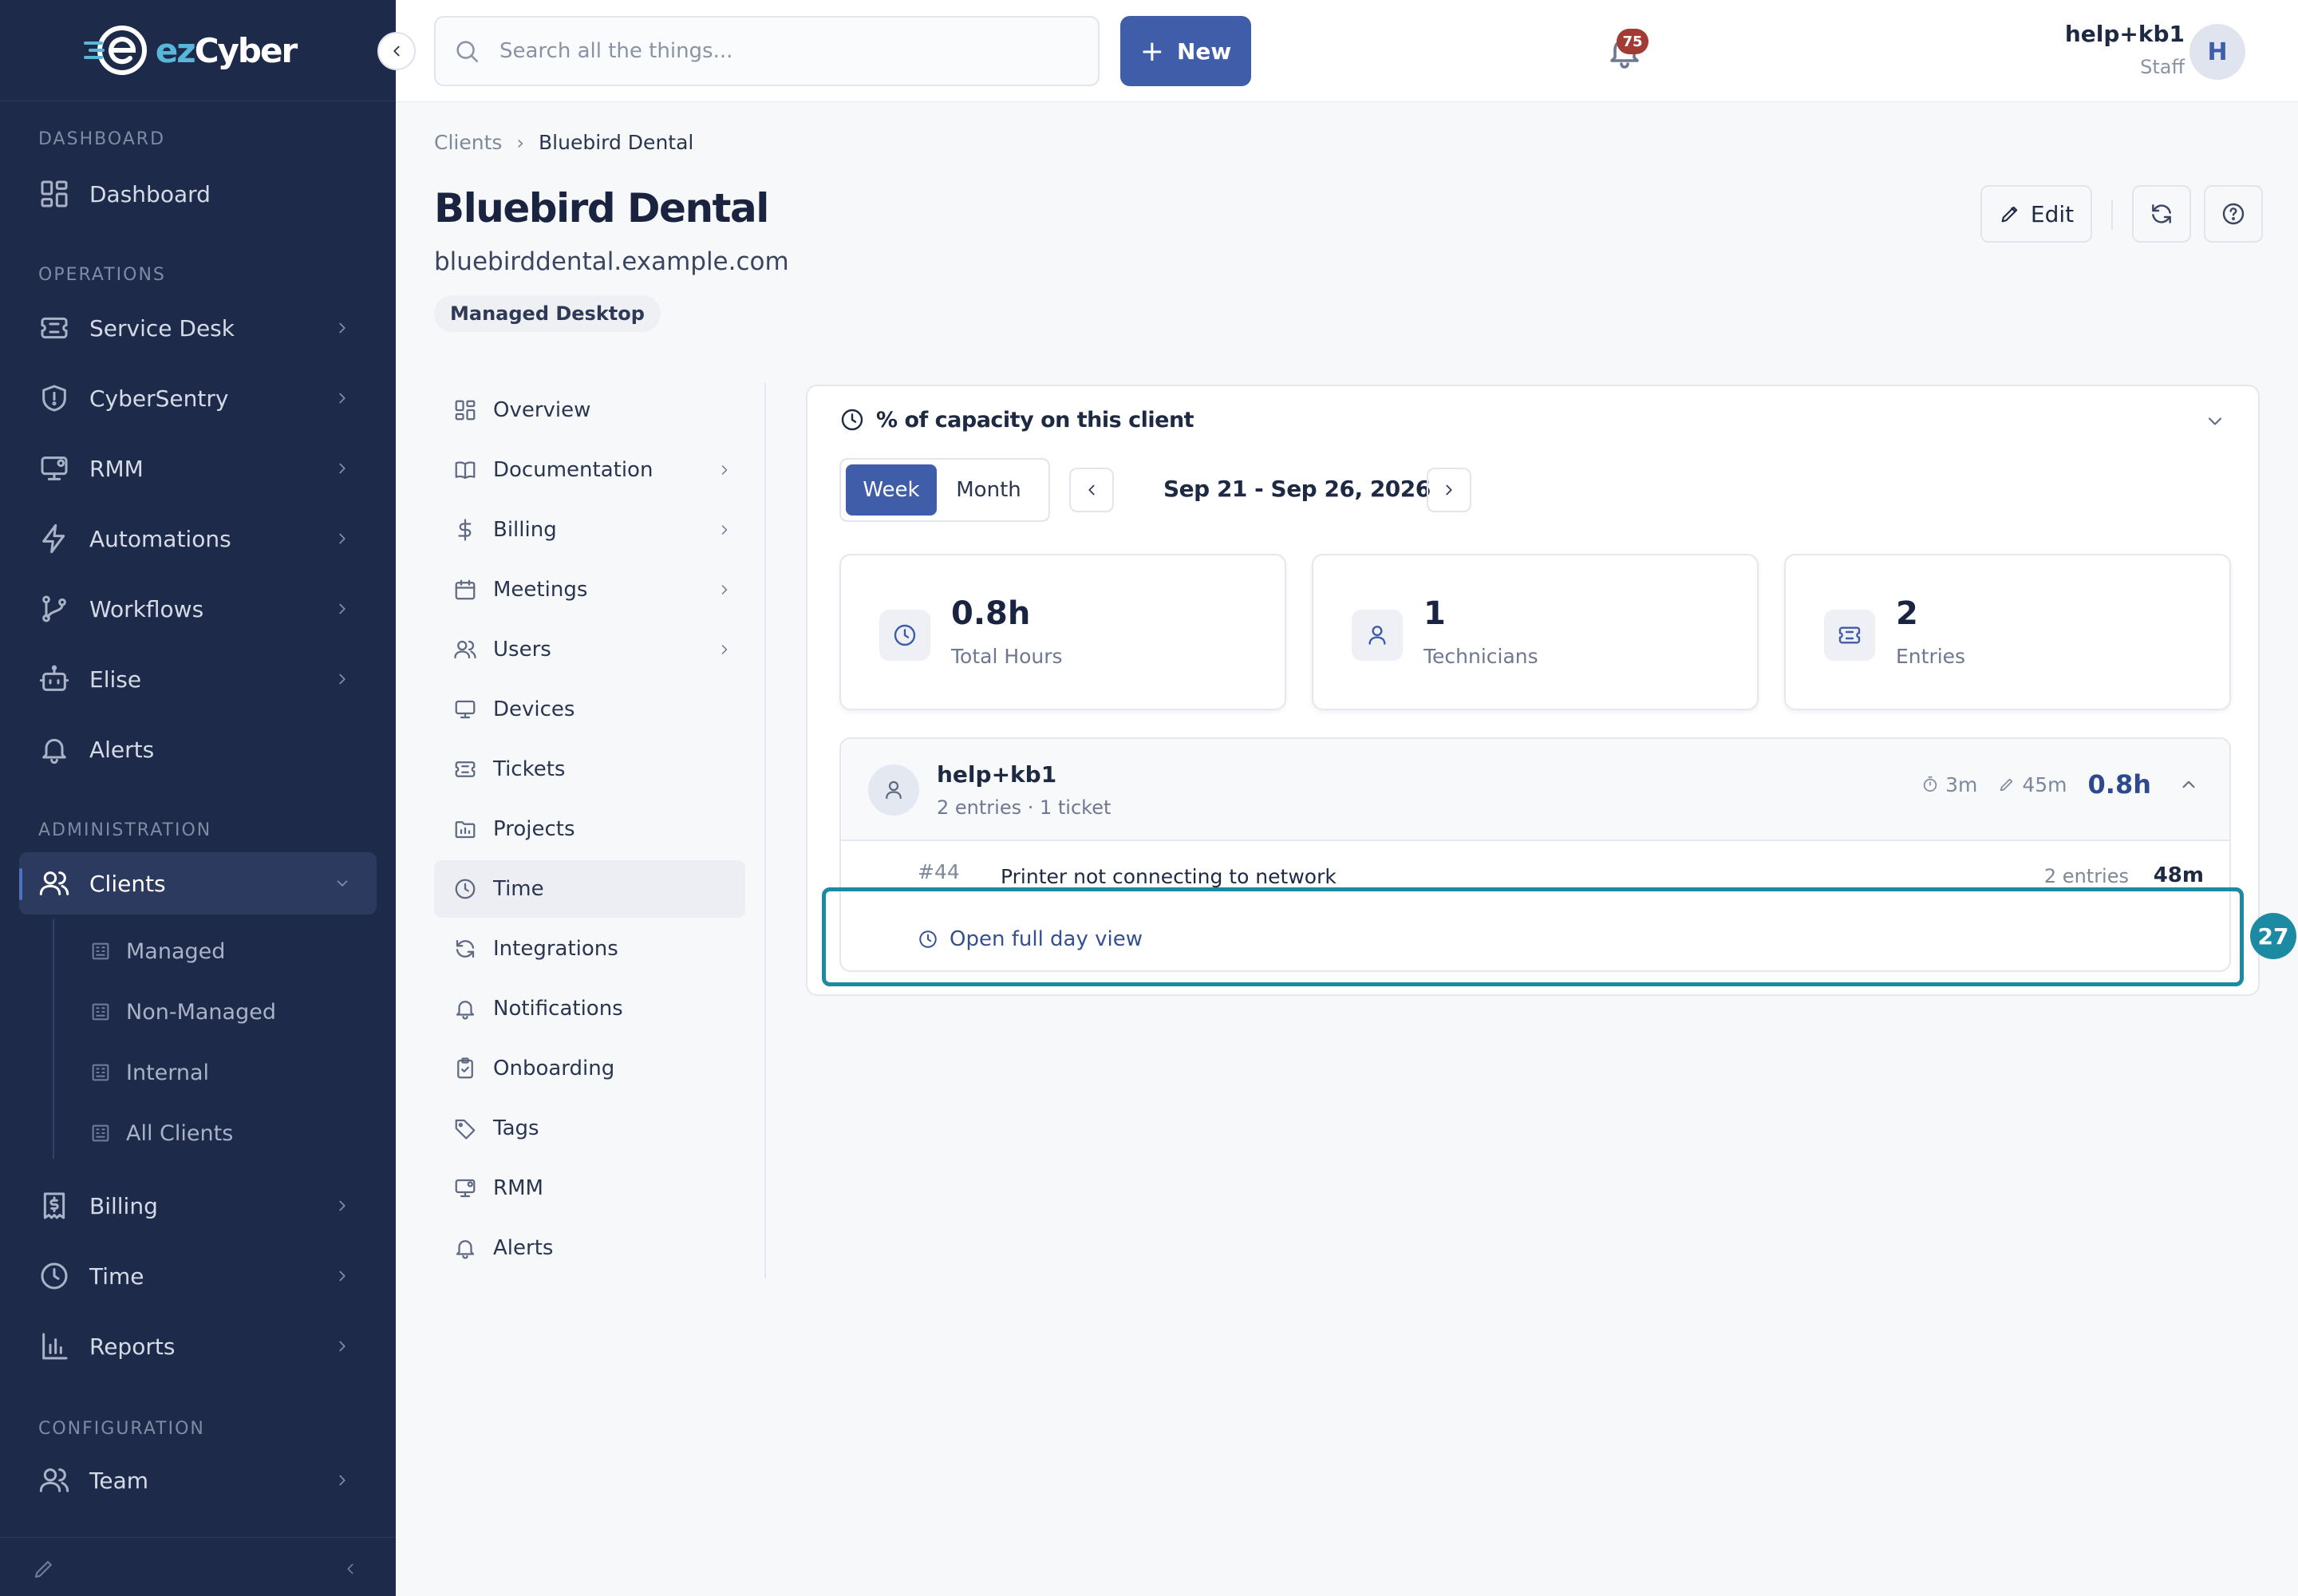  I want to click on new-button: + New, so click(1185, 51).